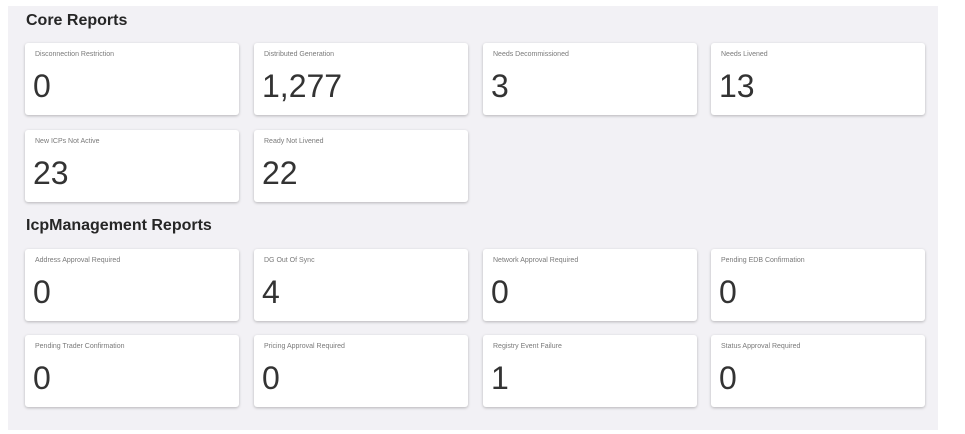  Describe the element at coordinates (289, 260) in the screenshot. I see `report-card-label: DG Out Of Sync` at that location.